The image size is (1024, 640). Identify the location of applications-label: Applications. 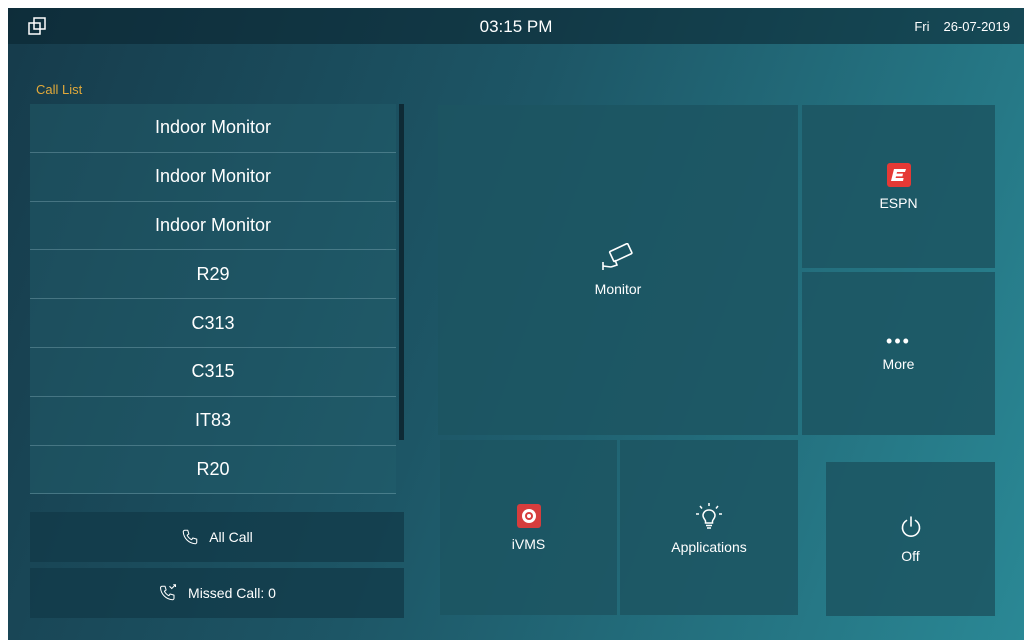
(709, 546).